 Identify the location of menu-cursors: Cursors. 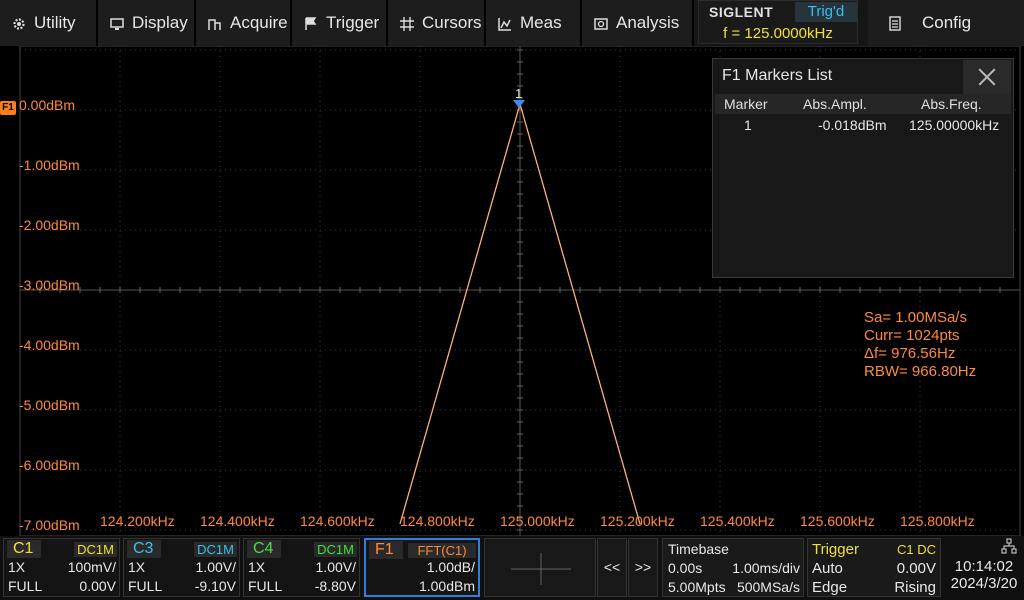
(437, 23).